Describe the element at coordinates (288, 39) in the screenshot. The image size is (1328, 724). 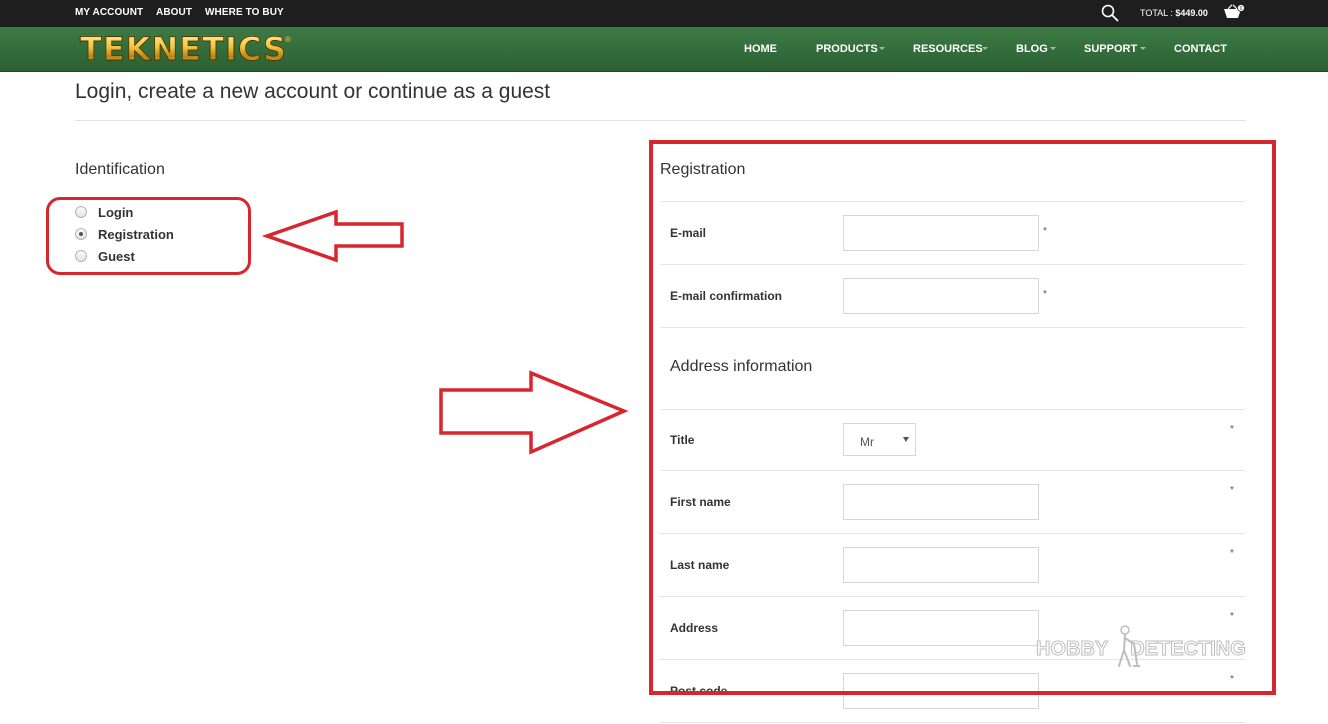
I see `registered-mark: ®` at that location.